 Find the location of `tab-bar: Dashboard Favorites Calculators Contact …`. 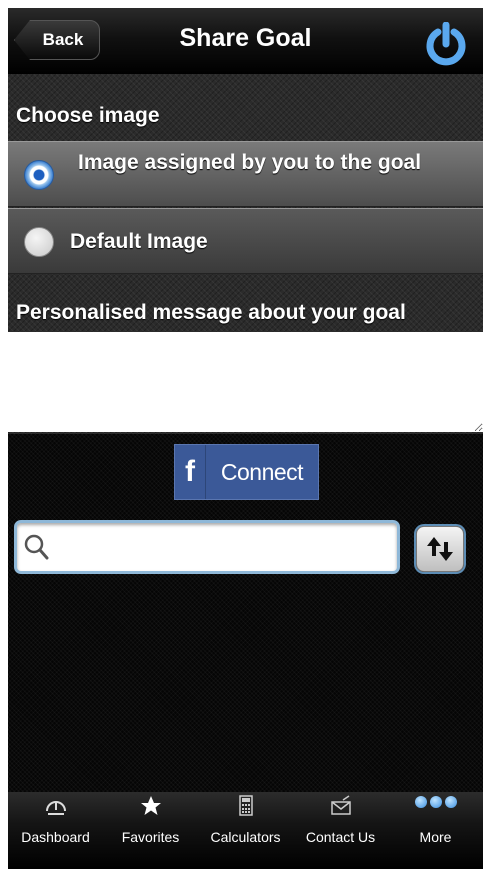

tab-bar: Dashboard Favorites Calculators Contact … is located at coordinates (245, 830).